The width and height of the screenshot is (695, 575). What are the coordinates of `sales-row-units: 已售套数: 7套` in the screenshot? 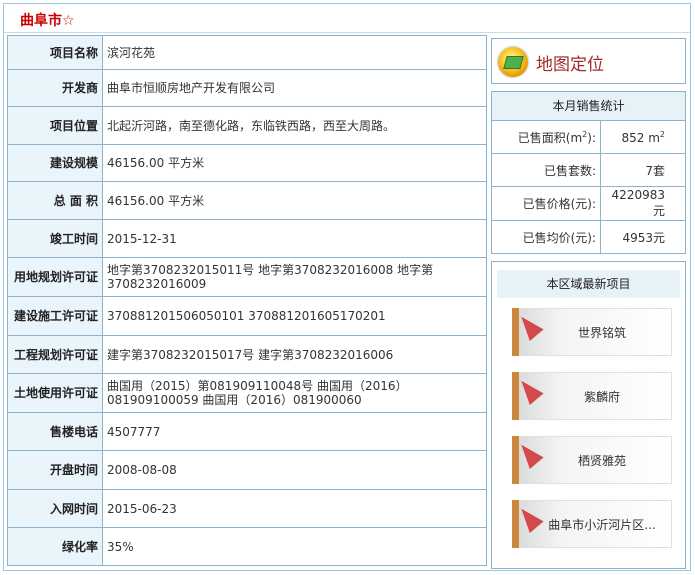 It's located at (588, 170).